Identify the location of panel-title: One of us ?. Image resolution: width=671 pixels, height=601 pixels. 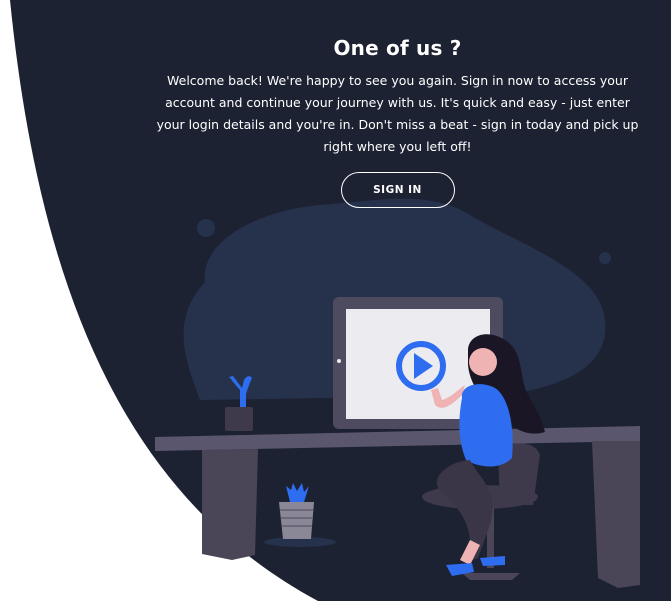
(397, 48).